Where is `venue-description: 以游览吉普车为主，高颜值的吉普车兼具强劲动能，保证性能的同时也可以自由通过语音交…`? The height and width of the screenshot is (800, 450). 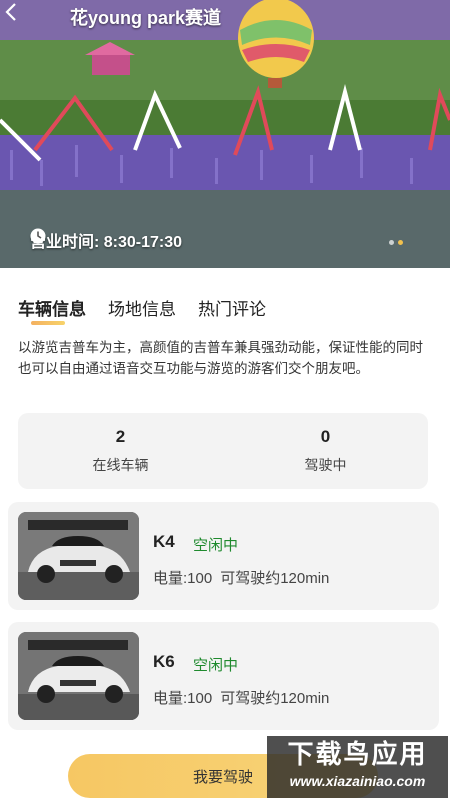
venue-description: 以游览吉普车为主，高颜值的吉普车兼具强劲动能，保证性能的同时也可以自由通过语音交… is located at coordinates (220, 358).